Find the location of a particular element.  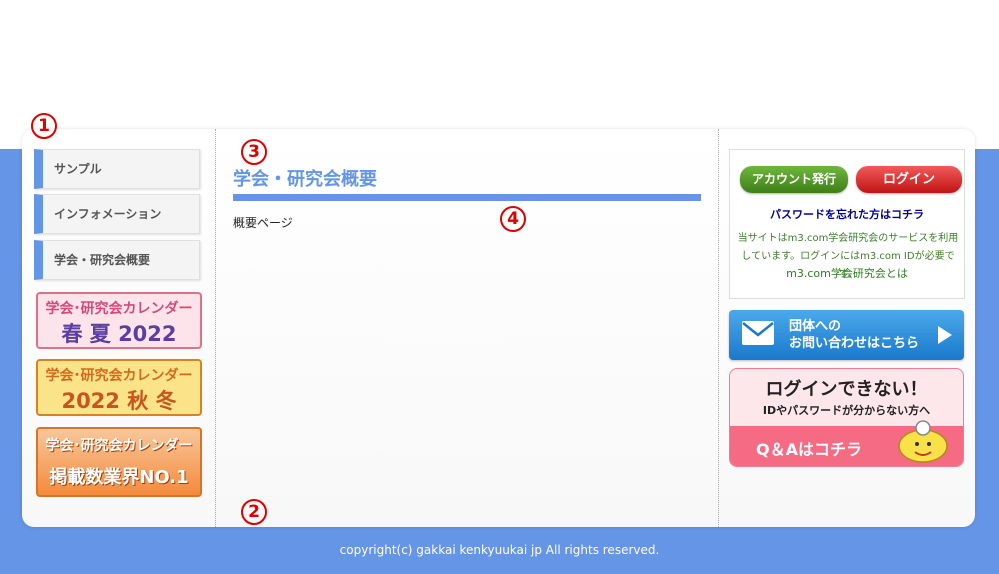

calendar-banner-autumn-winter: 学会･研究会カレンダー 2022 秋 冬 is located at coordinates (119, 387).